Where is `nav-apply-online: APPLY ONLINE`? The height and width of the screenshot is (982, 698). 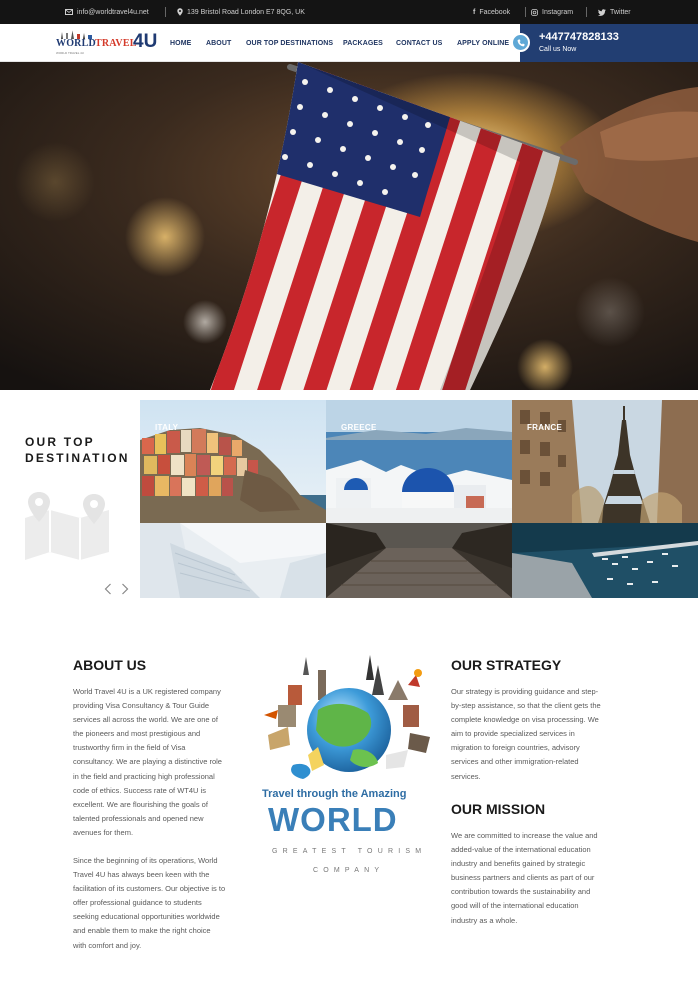
nav-apply-online: APPLY ONLINE is located at coordinates (483, 43).